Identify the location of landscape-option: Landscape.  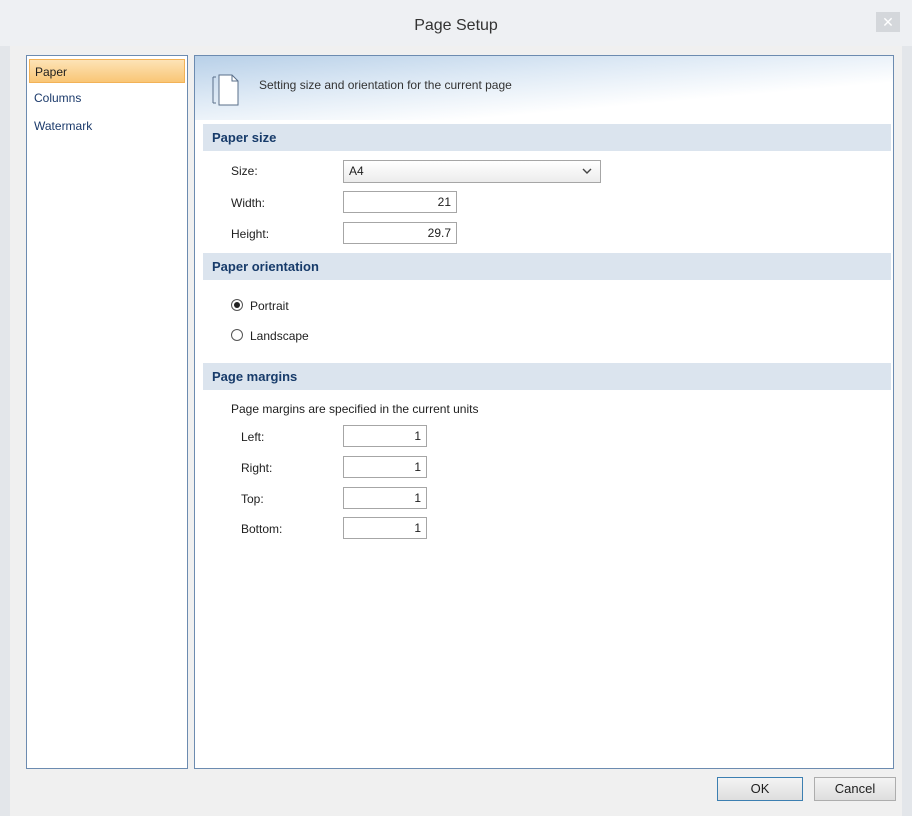
(296, 336).